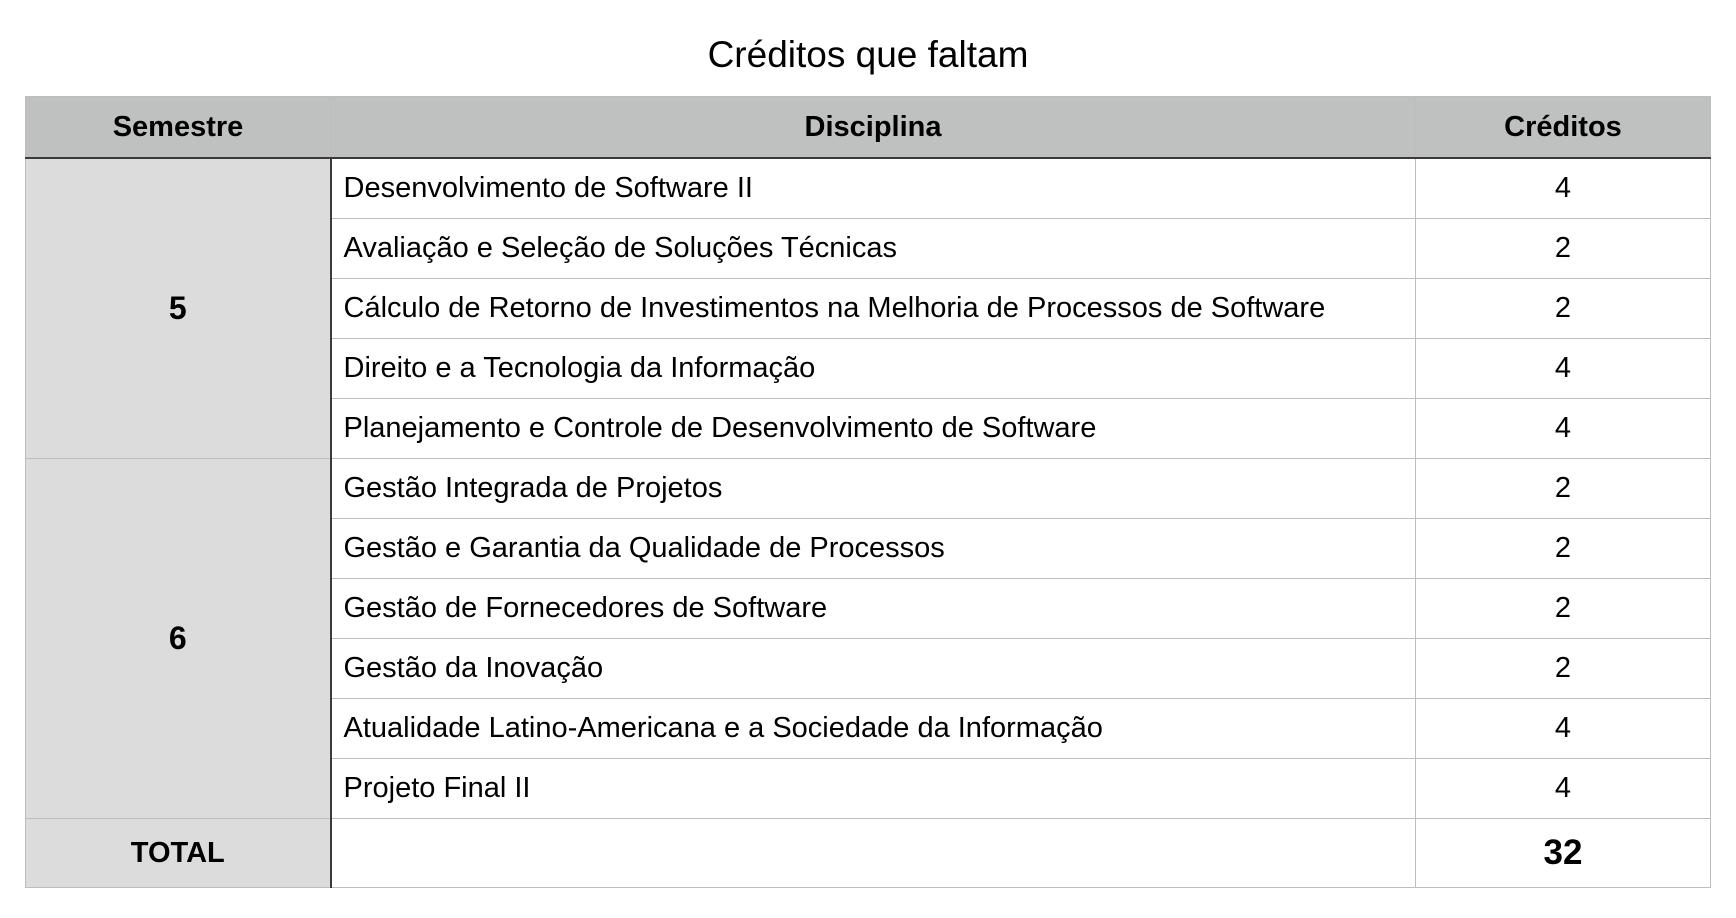  Describe the element at coordinates (873, 248) in the screenshot. I see `discipline-cell: Avaliação e Seleção de Soluções Técnicas` at that location.